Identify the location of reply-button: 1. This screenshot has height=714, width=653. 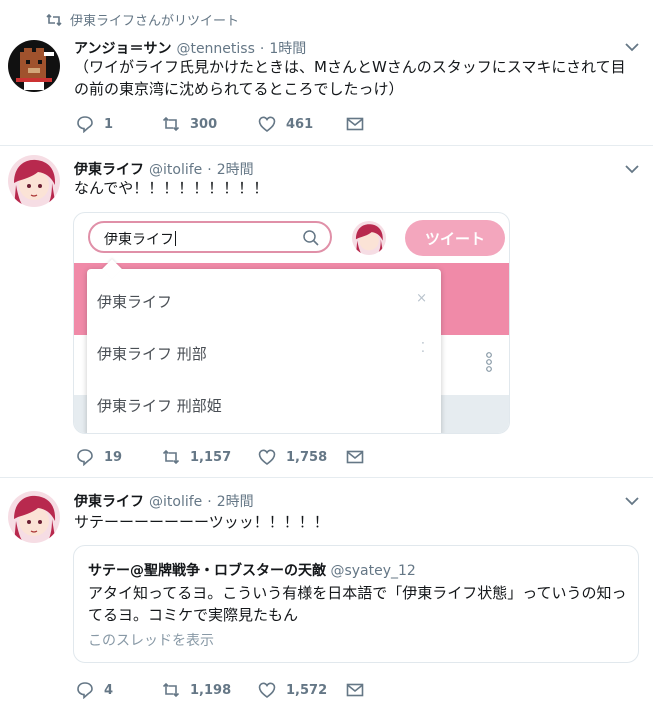
(119, 124).